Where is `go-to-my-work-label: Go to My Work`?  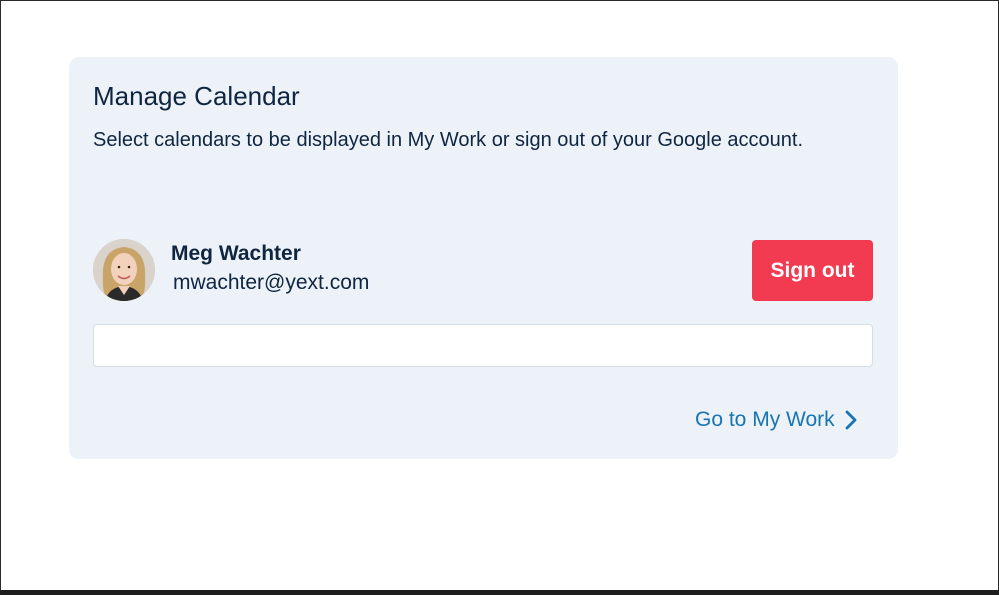
go-to-my-work-label: Go to My Work is located at coordinates (765, 419).